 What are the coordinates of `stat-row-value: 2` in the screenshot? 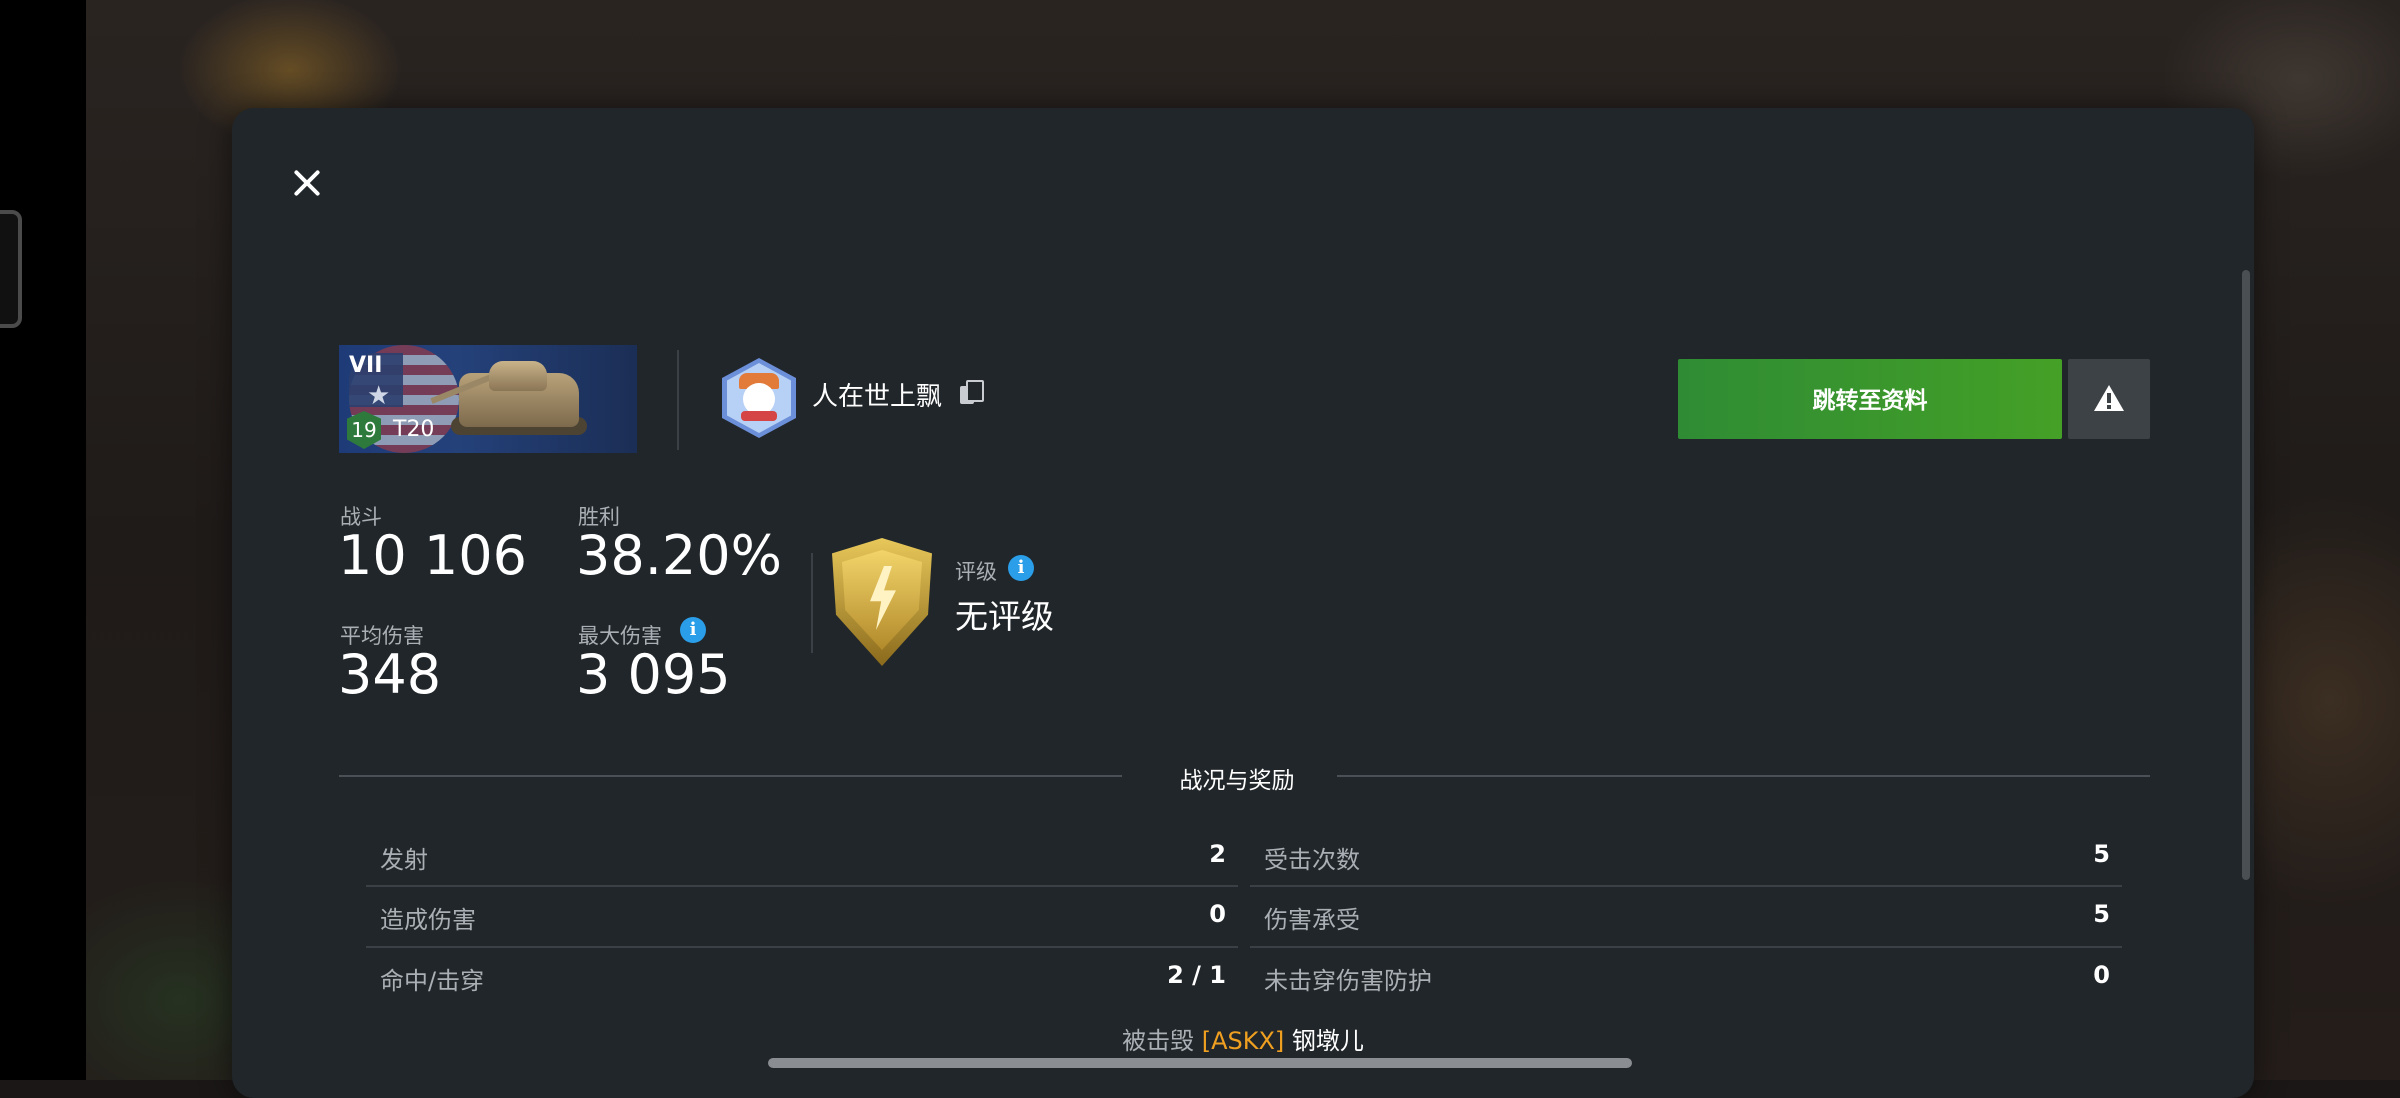 It's located at (1217, 854).